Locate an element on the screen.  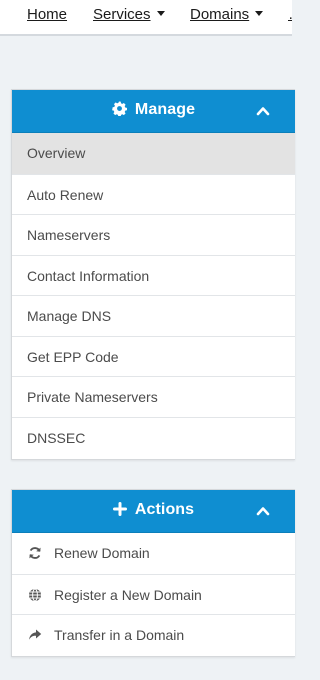
manage-panel-header: Manage is located at coordinates (153, 111).